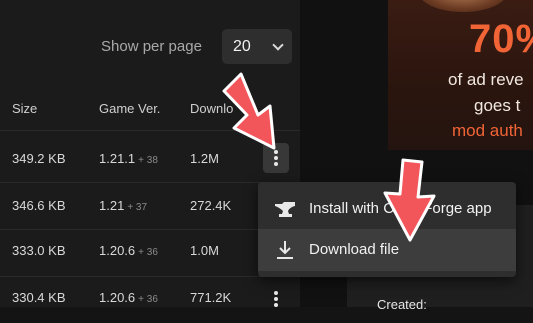  What do you see at coordinates (150, 206) in the screenshot?
I see `table-row: 346.6 KB 1.21 + 37 272.4K` at bounding box center [150, 206].